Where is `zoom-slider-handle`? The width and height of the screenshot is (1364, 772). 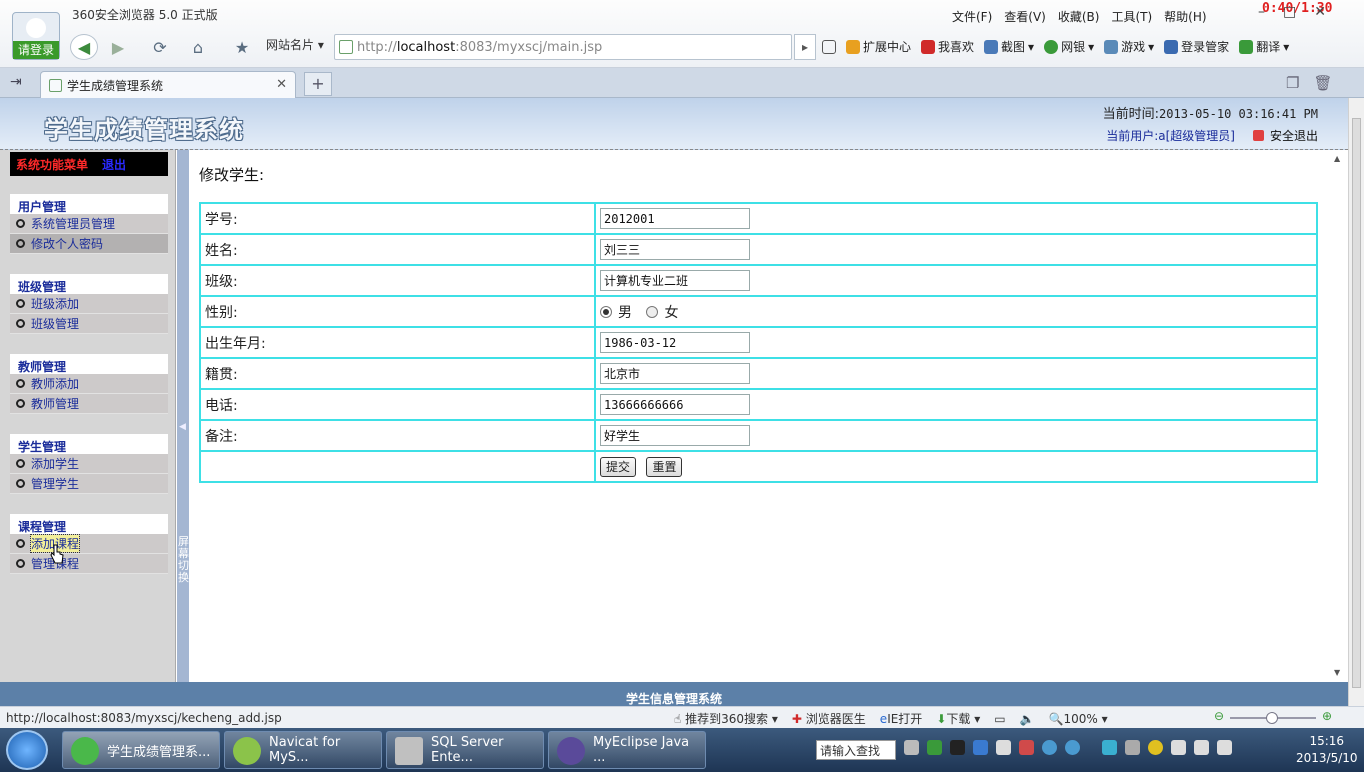 zoom-slider-handle is located at coordinates (1272, 718).